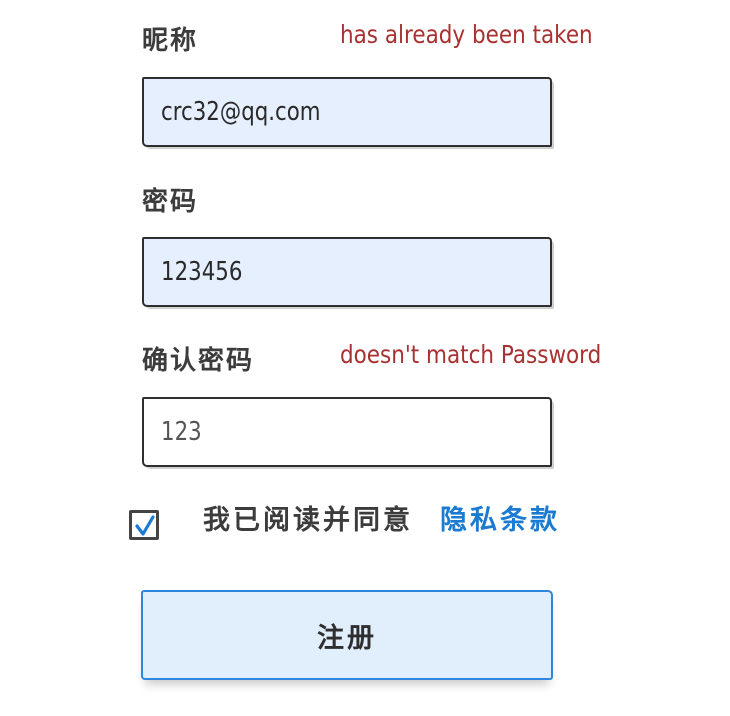 This screenshot has width=730, height=716. Describe the element at coordinates (347, 638) in the screenshot. I see `register-button-label: 注册` at that location.